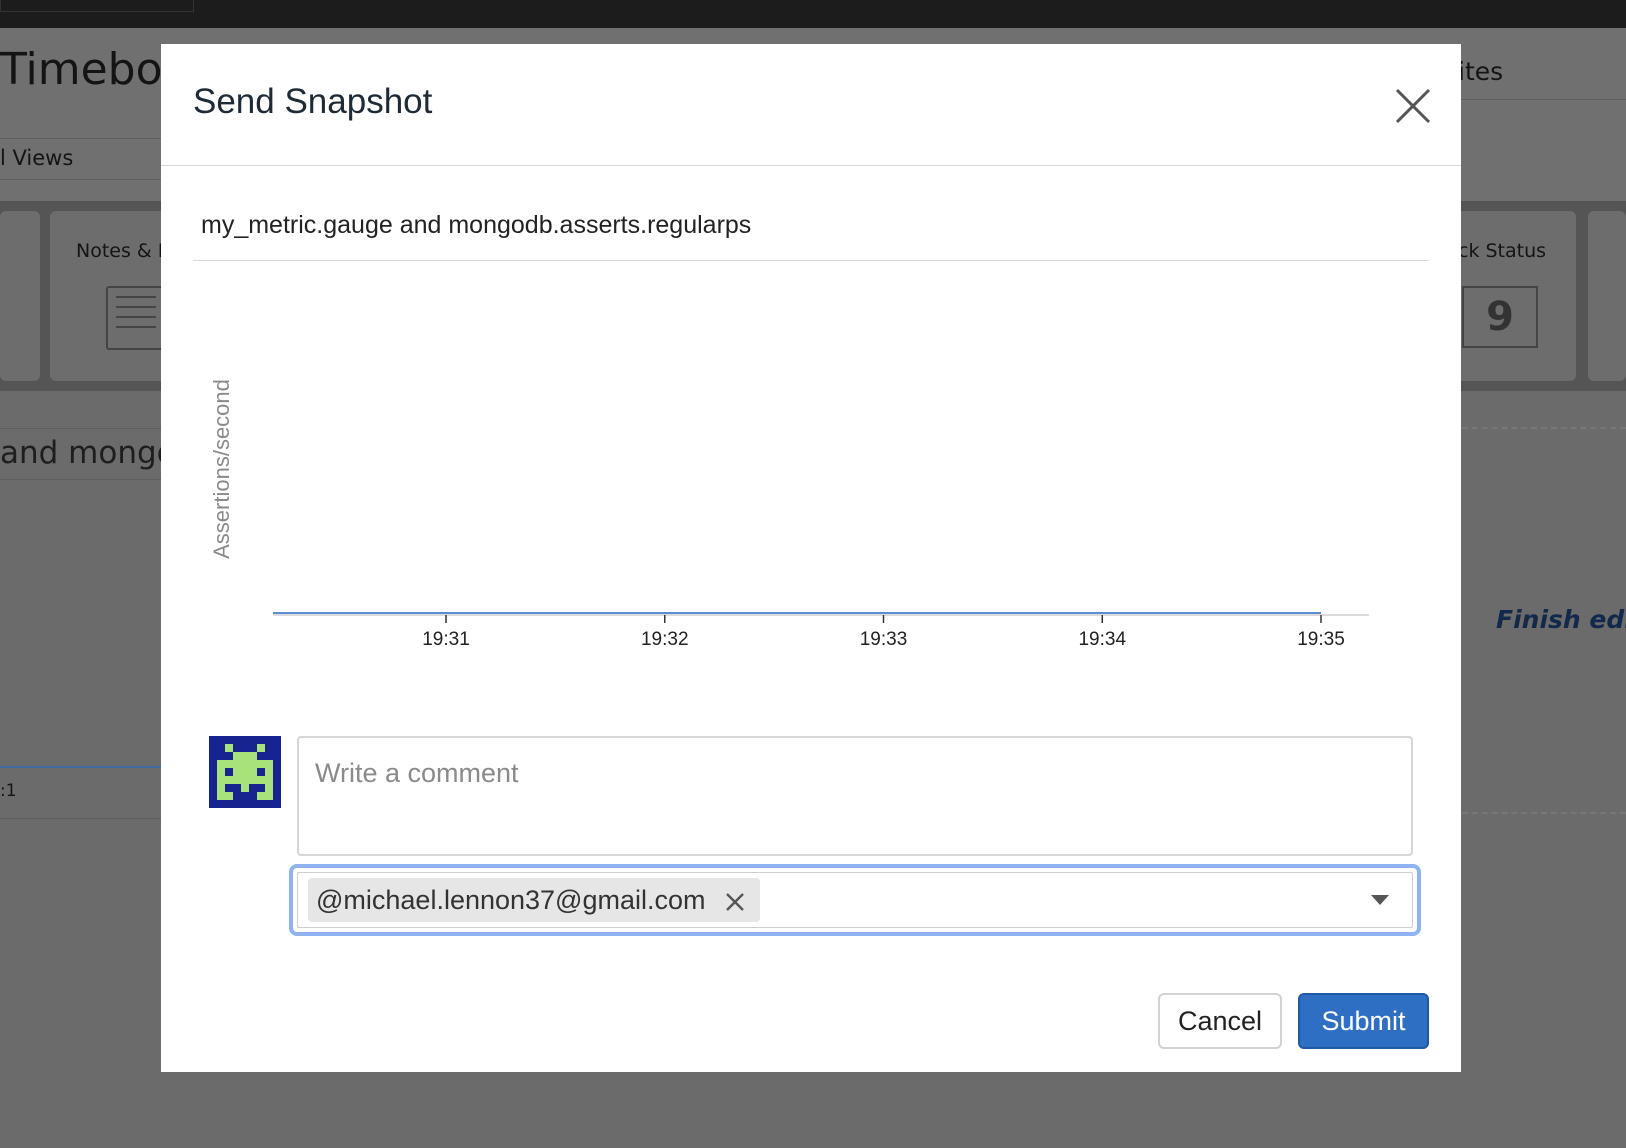 The height and width of the screenshot is (1148, 1626). Describe the element at coordinates (1481, 71) in the screenshot. I see `time-range-label: ites` at that location.